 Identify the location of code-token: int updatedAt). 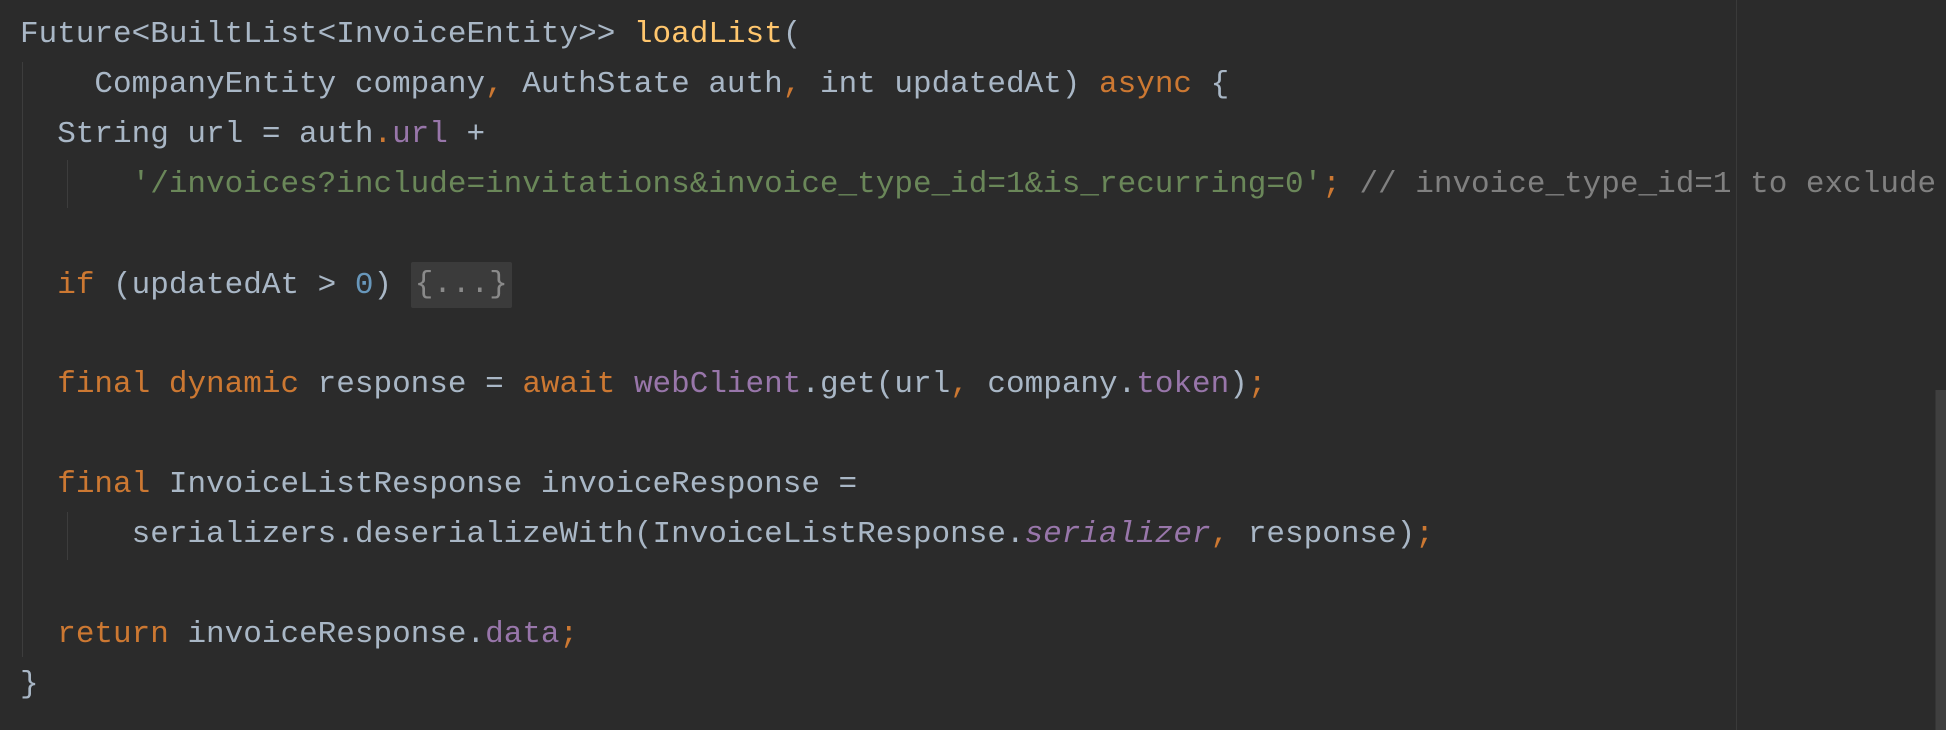
(959, 84).